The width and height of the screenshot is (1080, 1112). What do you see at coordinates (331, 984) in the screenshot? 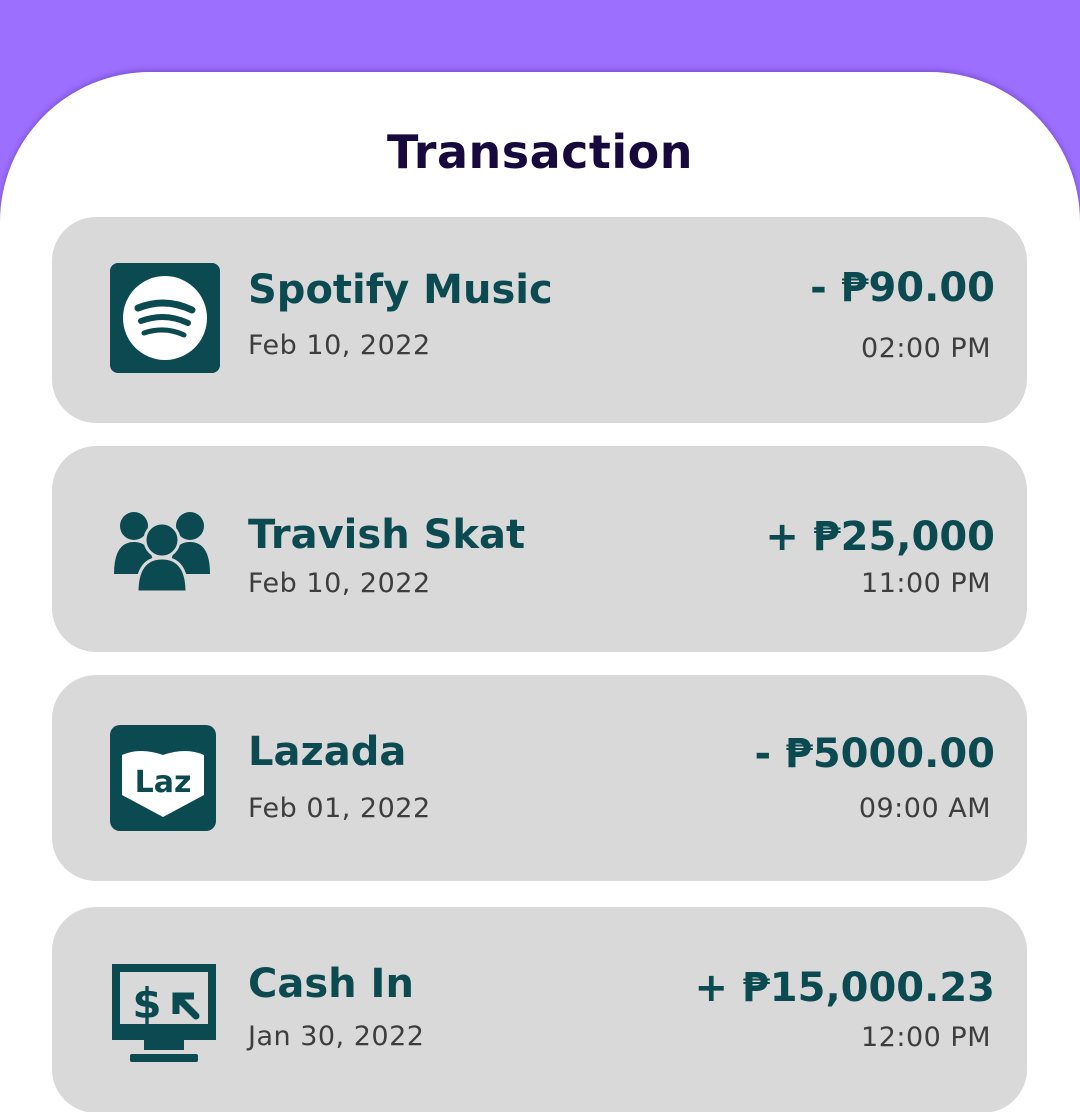
I see `transaction-name: Cash In` at bounding box center [331, 984].